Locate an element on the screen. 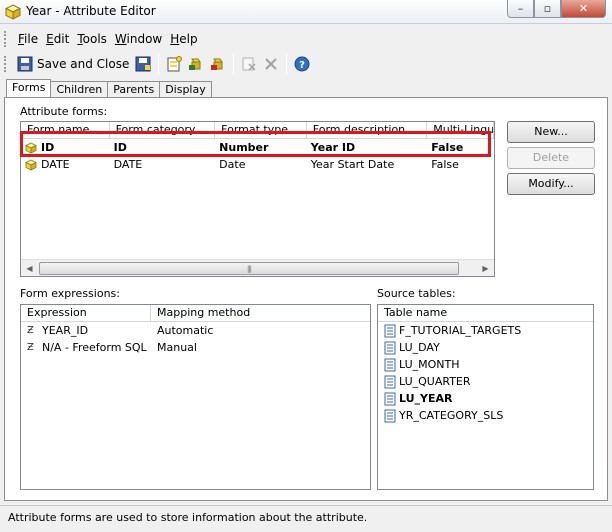 Image resolution: width=612 pixels, height=532 pixels. help-button: ? is located at coordinates (302, 64).